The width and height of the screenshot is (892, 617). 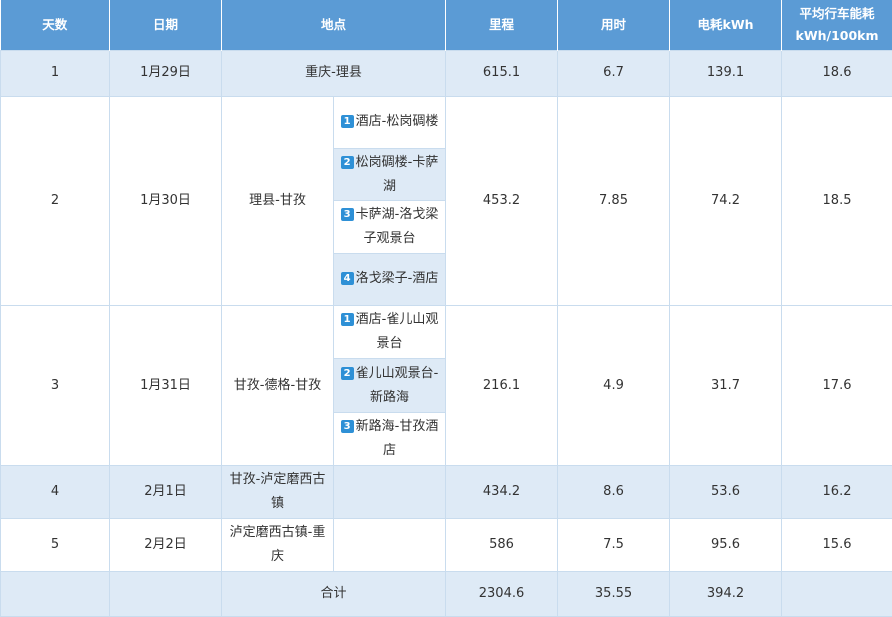 I want to click on cell-date: 1月29日, so click(x=165, y=73).